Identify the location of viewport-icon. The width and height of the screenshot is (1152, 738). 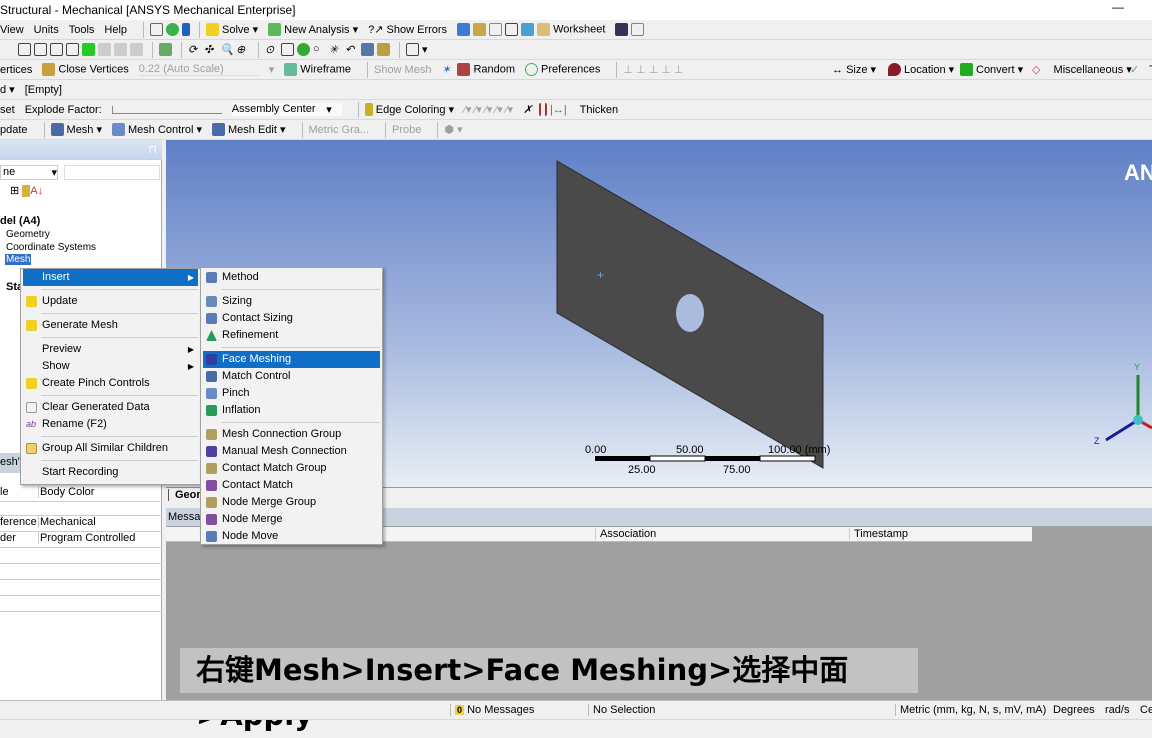
(412, 49).